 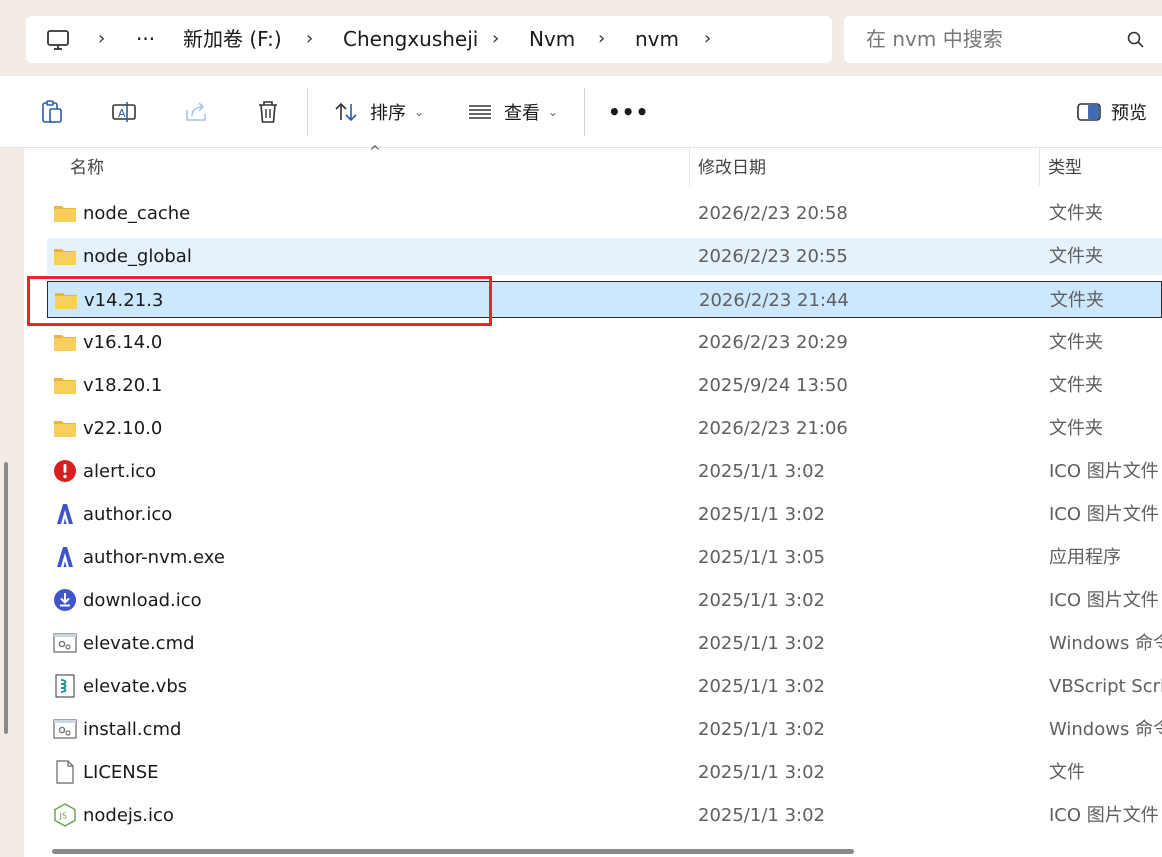 I want to click on sort-label: 排序, so click(x=388, y=113).